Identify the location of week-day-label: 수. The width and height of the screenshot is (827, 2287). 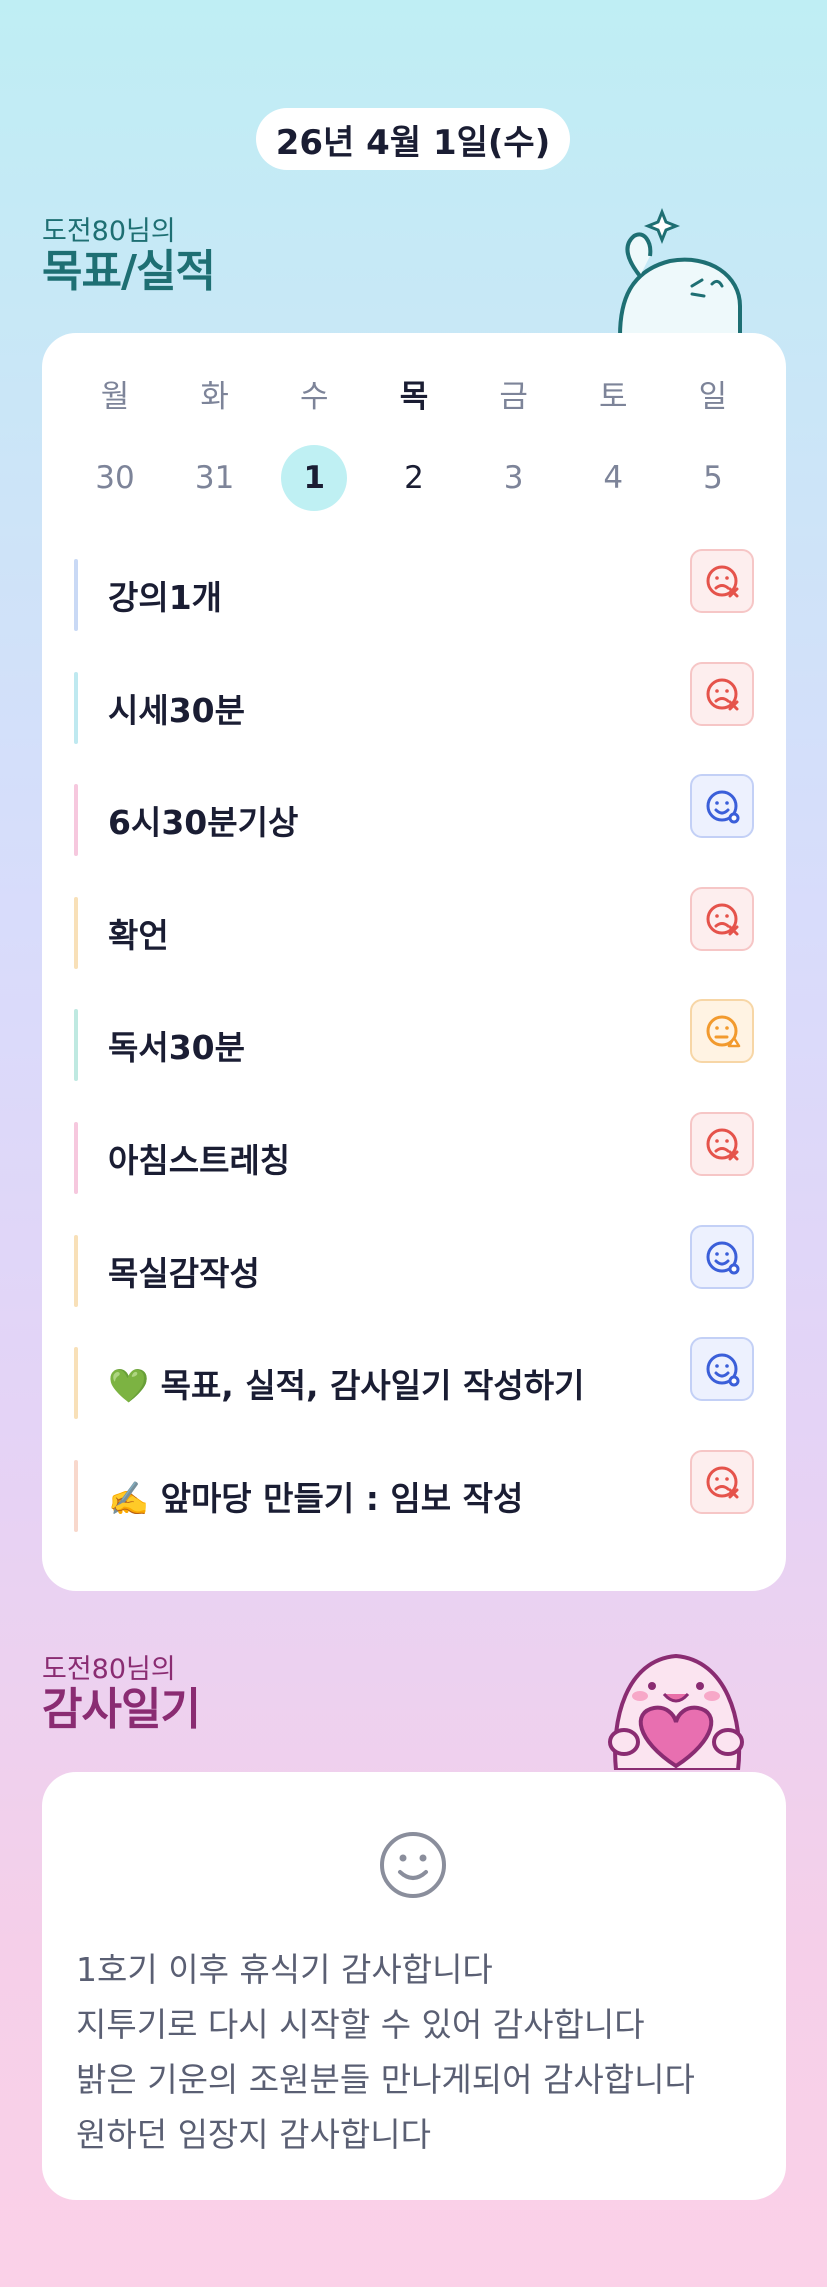
(314, 397).